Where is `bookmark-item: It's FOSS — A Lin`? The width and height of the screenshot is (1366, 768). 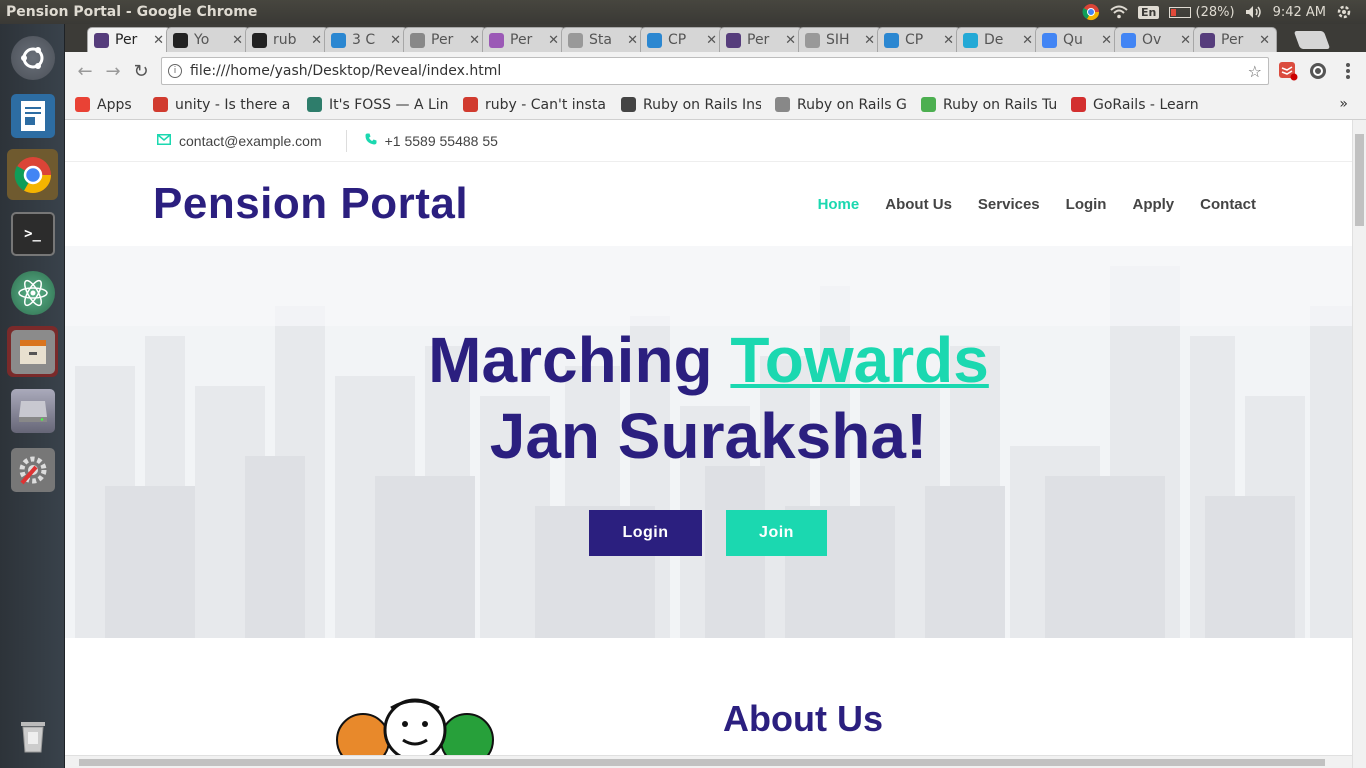
bookmark-item: It's FOSS — A Lin is located at coordinates (378, 105).